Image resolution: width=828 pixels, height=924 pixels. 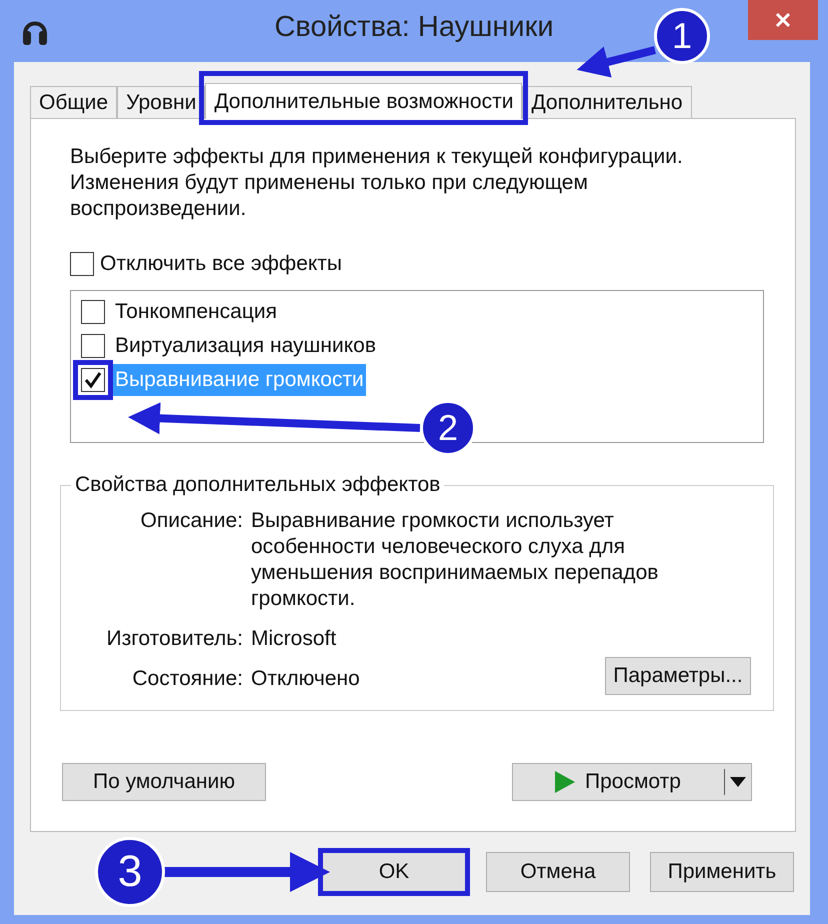 I want to click on property-value: Выравнивание громкости использует особенности человеческого слуха для уменьшения воспринимаемых перепадов громкости., so click(x=455, y=560).